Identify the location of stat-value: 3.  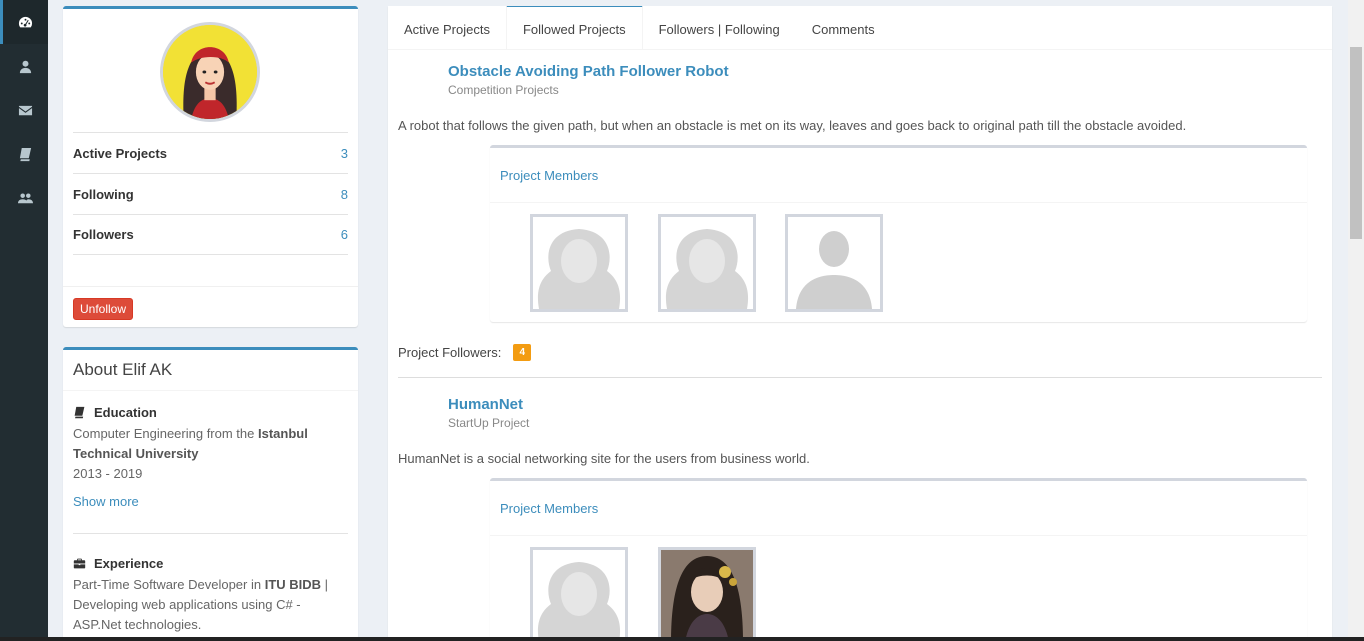
(344, 153).